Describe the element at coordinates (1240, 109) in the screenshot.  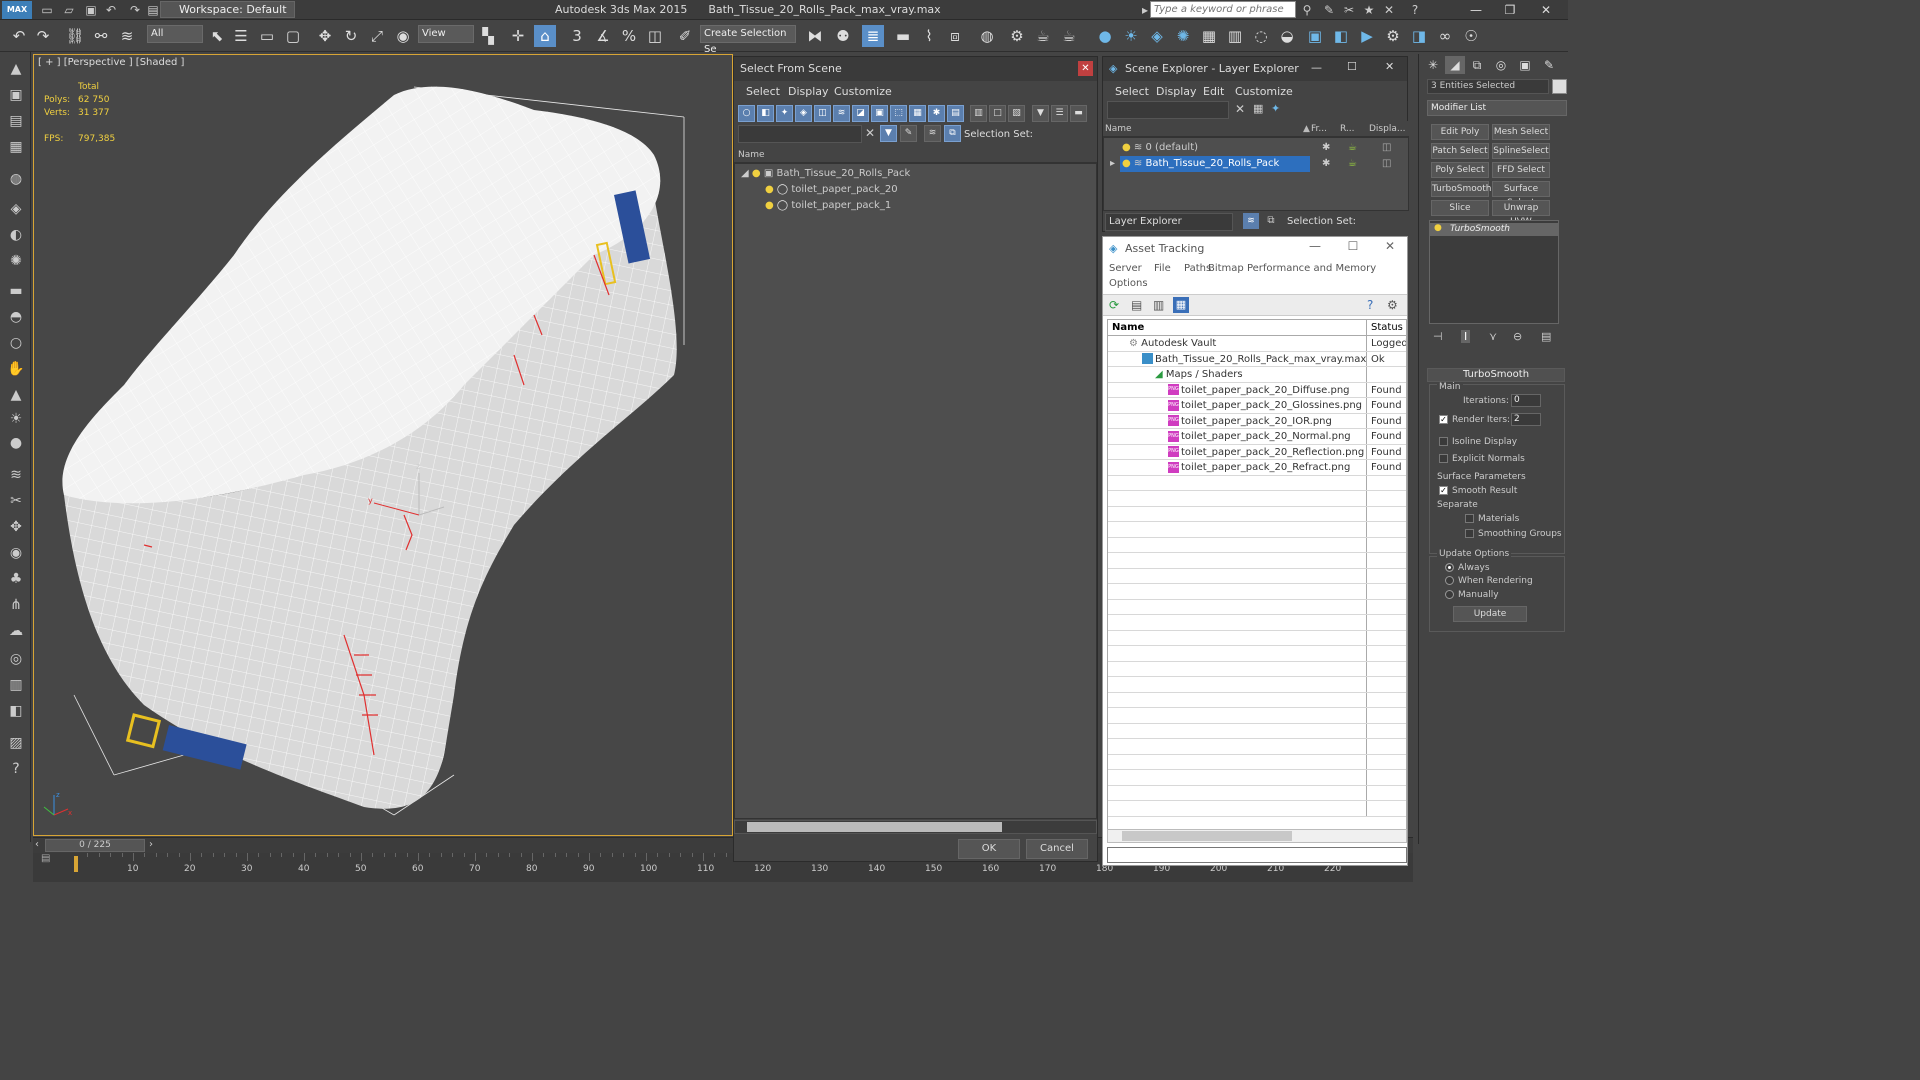
I see `clear-search-icon: ✕` at that location.